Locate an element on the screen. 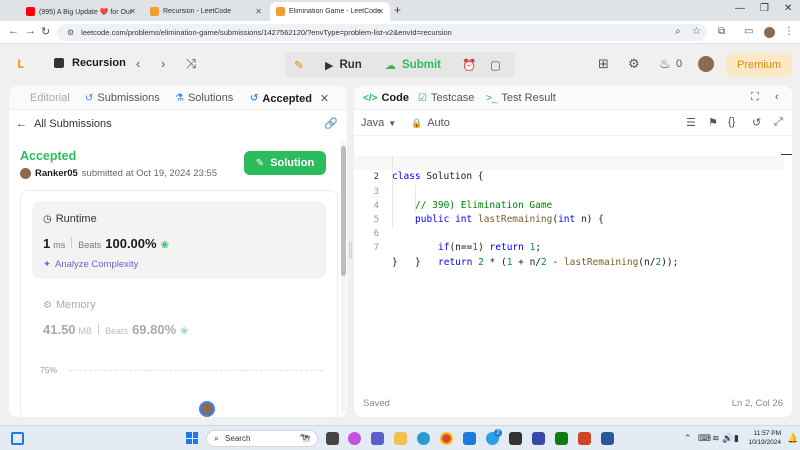  browser-tab-youtube: (995) A Big Update ❤️ for Our ✕ is located at coordinates (81, 11).